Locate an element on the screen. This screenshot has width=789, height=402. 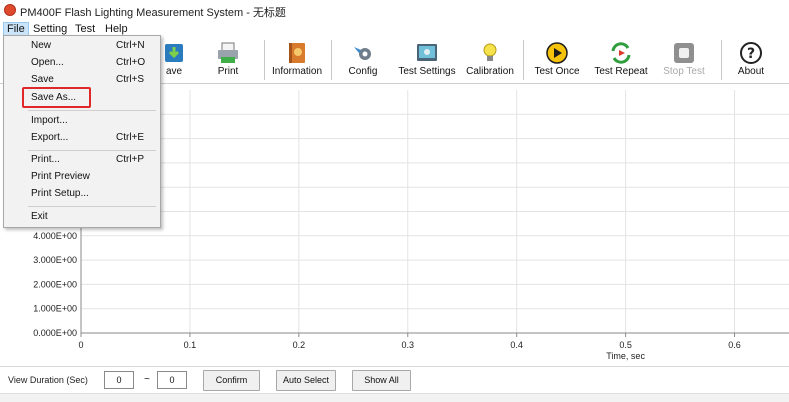
calibration-button: Calibration is located at coordinates (490, 60).